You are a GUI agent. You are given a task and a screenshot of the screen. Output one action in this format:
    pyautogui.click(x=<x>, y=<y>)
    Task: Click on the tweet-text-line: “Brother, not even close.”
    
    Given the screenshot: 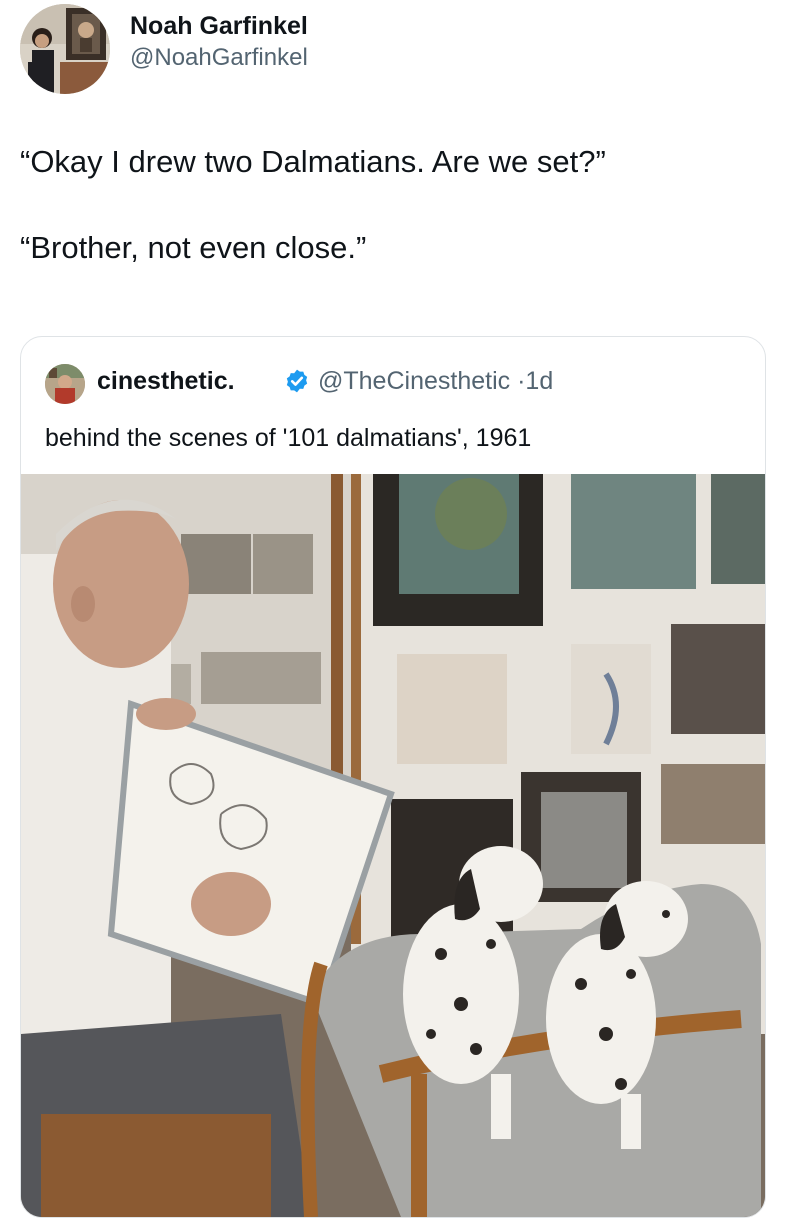 What is the action you would take?
    pyautogui.click(x=193, y=247)
    